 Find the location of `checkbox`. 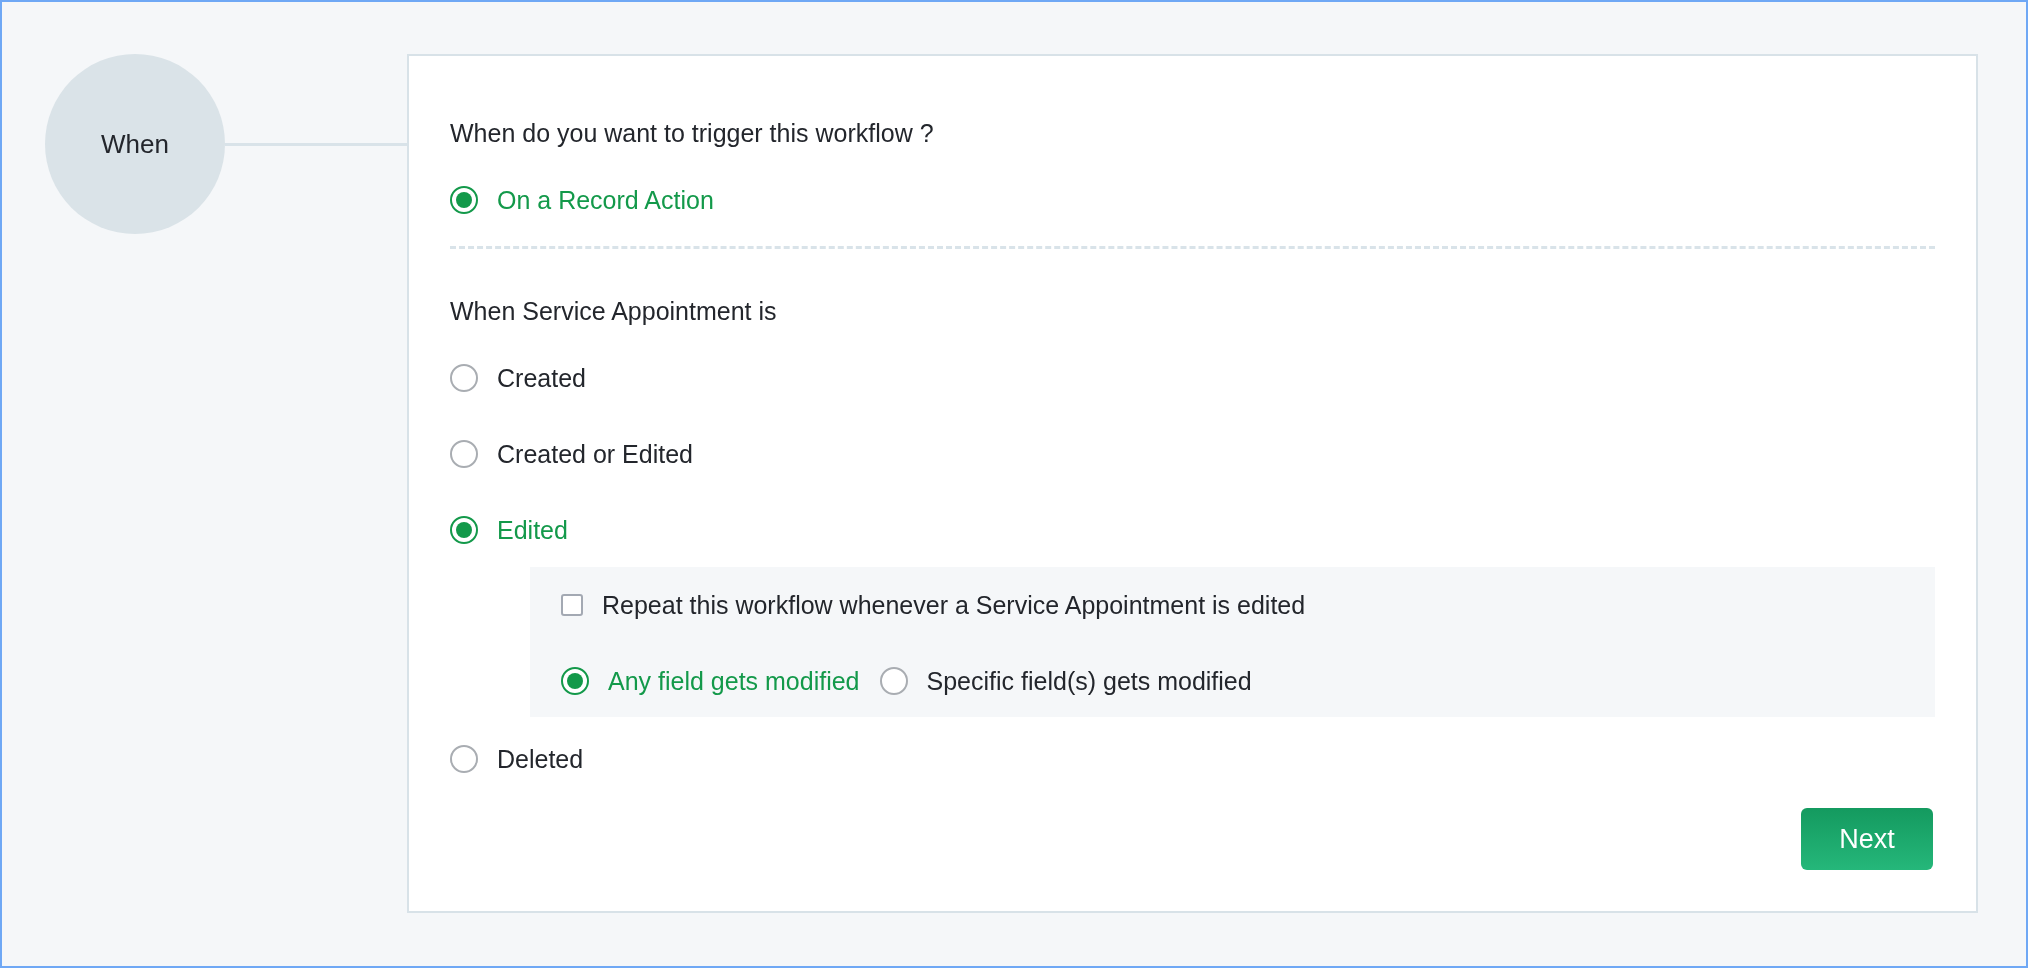

checkbox is located at coordinates (572, 605).